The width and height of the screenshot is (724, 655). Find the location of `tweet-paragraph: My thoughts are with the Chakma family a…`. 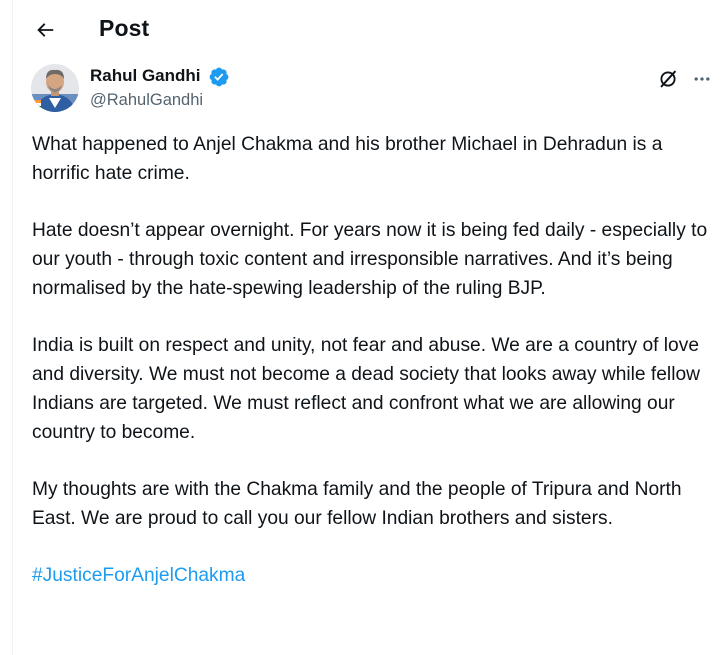

tweet-paragraph: My thoughts are with the Chakma family a… is located at coordinates (357, 504).